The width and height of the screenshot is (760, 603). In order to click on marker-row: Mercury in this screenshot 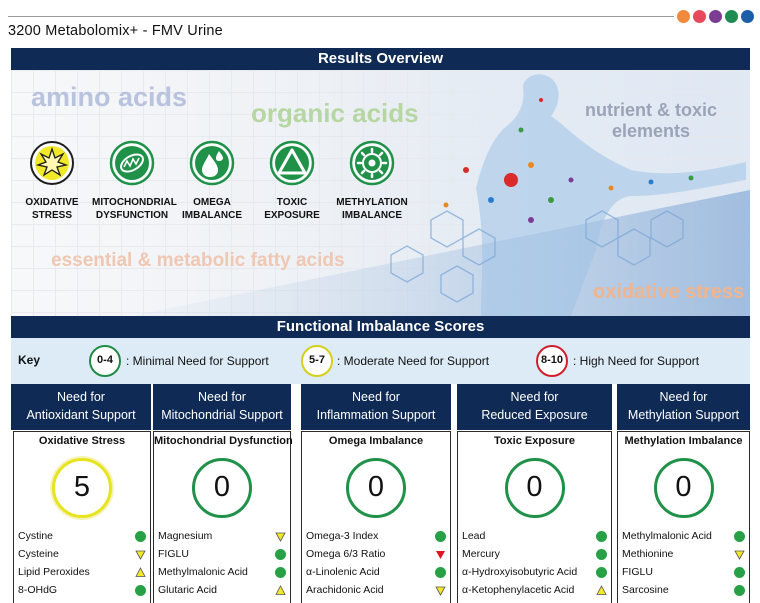, I will do `click(534, 554)`.